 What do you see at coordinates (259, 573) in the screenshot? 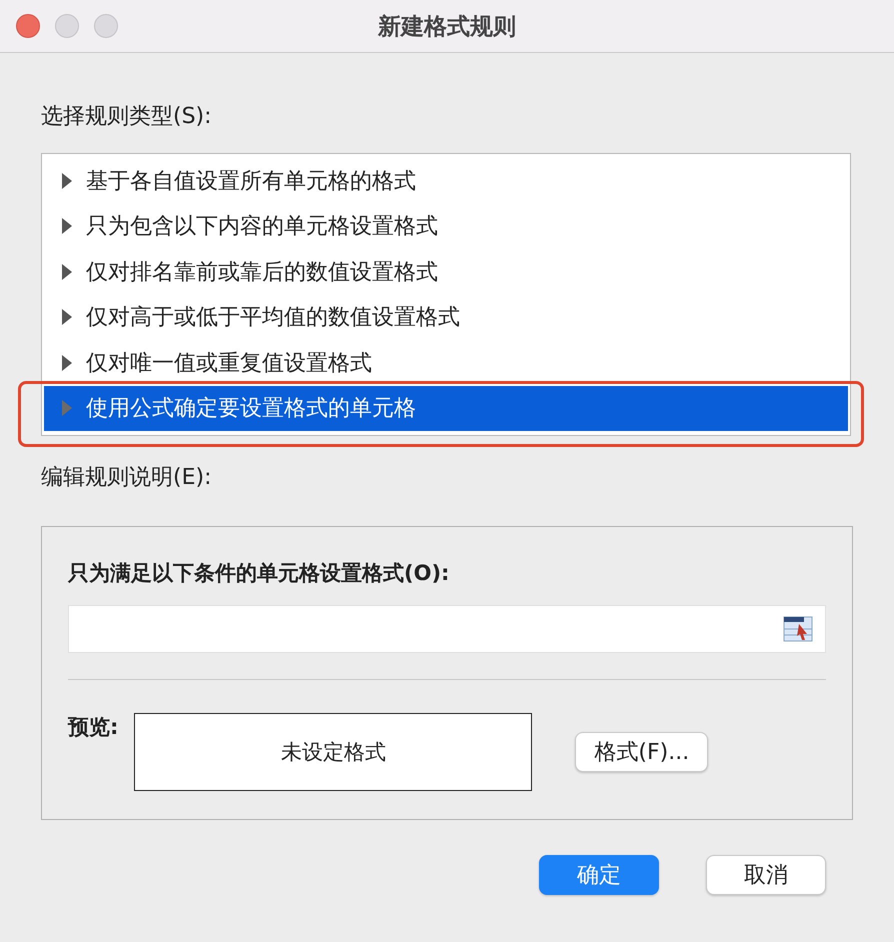
I see `condition-label: 只为满足以下条件的单元格设置格式(O):` at bounding box center [259, 573].